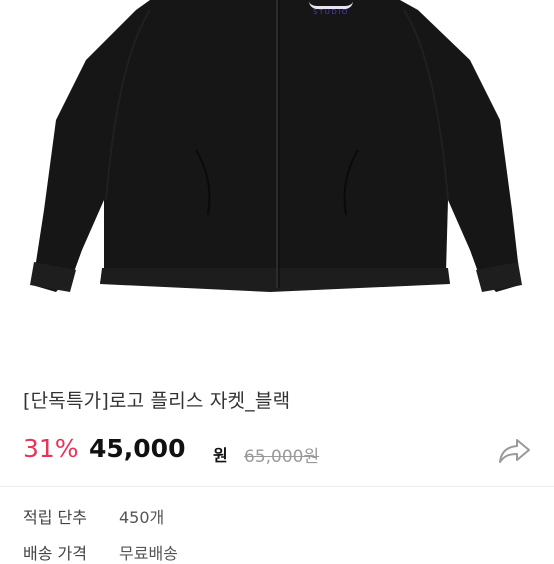  I want to click on sale-price: 45,000, so click(137, 448).